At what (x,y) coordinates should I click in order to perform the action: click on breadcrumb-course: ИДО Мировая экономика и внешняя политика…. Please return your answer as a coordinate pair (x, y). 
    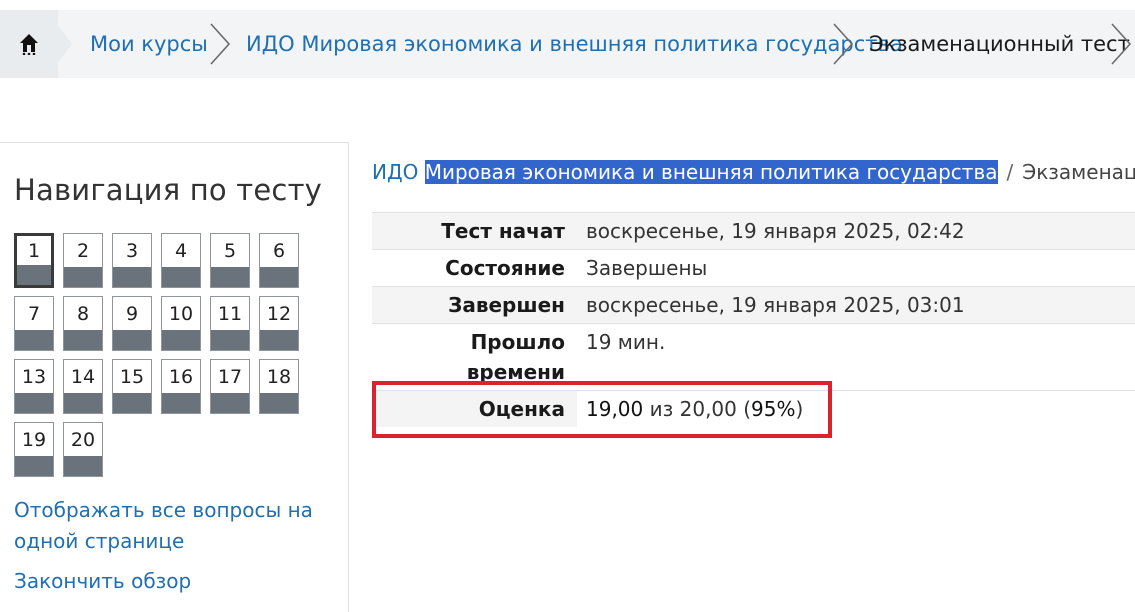
    Looking at the image, I should click on (574, 44).